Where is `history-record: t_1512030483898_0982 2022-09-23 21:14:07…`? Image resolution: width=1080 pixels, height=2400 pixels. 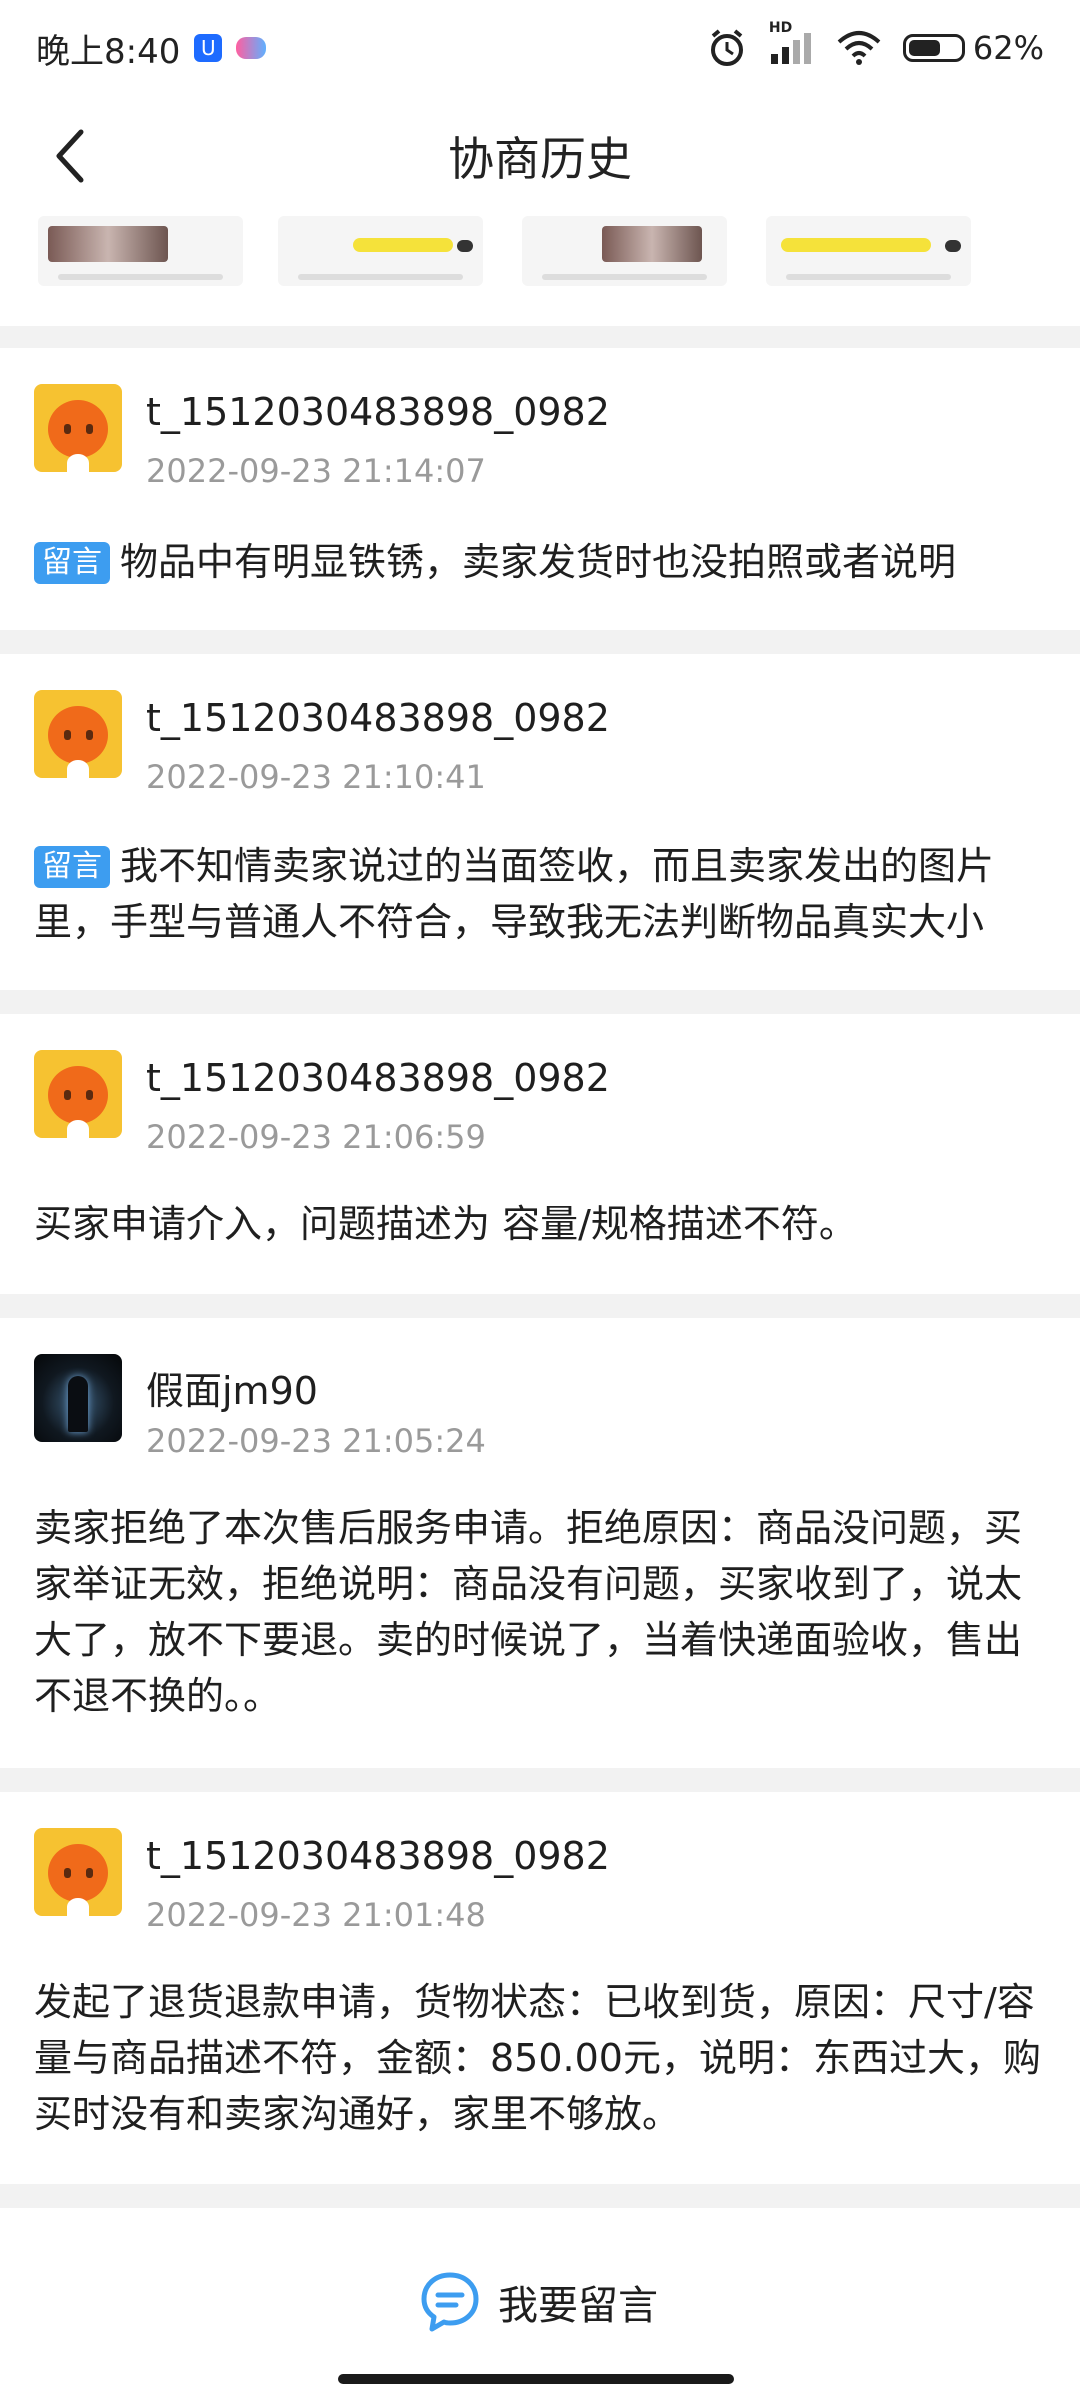 history-record: t_1512030483898_0982 2022-09-23 21:14:07… is located at coordinates (540, 489).